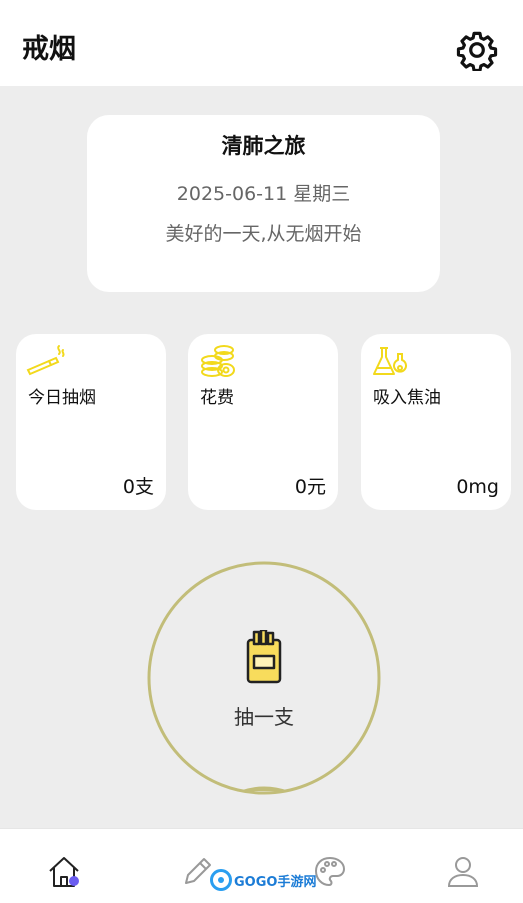  What do you see at coordinates (275, 882) in the screenshot?
I see `watermark-text: GOGO手游网` at bounding box center [275, 882].